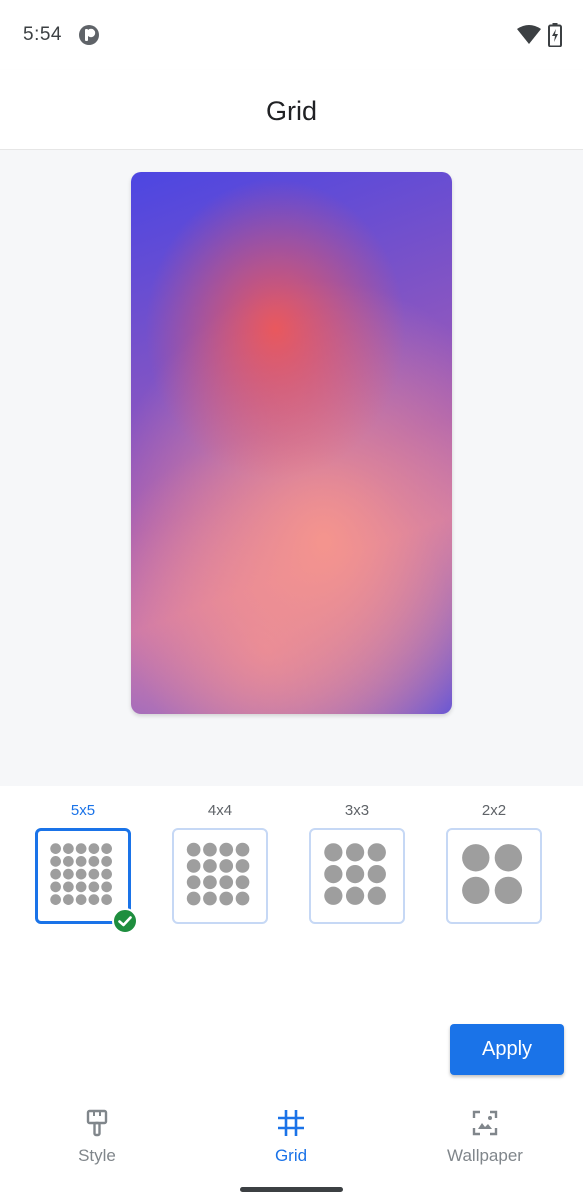 The height and width of the screenshot is (1200, 583). I want to click on grid-option-label: 2x2, so click(494, 810).